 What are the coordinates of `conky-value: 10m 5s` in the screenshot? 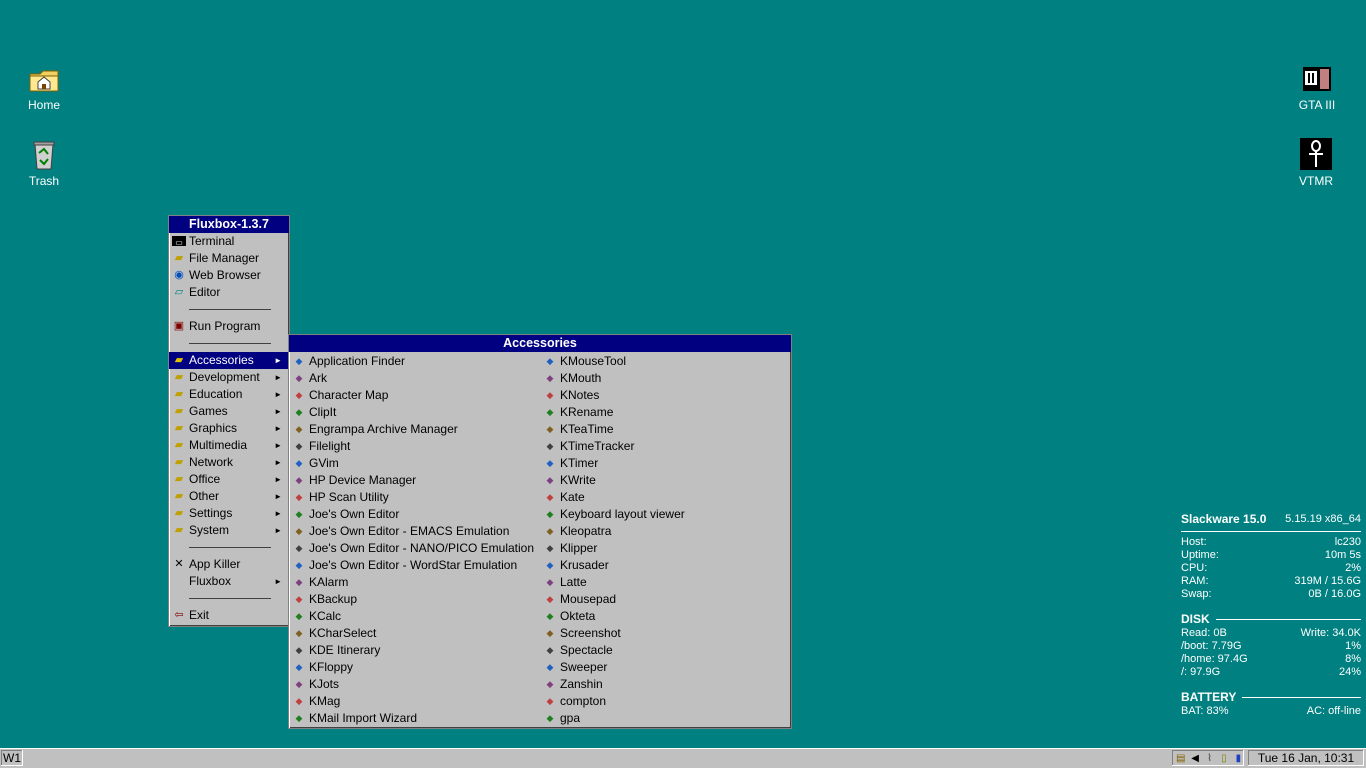 It's located at (1342, 555).